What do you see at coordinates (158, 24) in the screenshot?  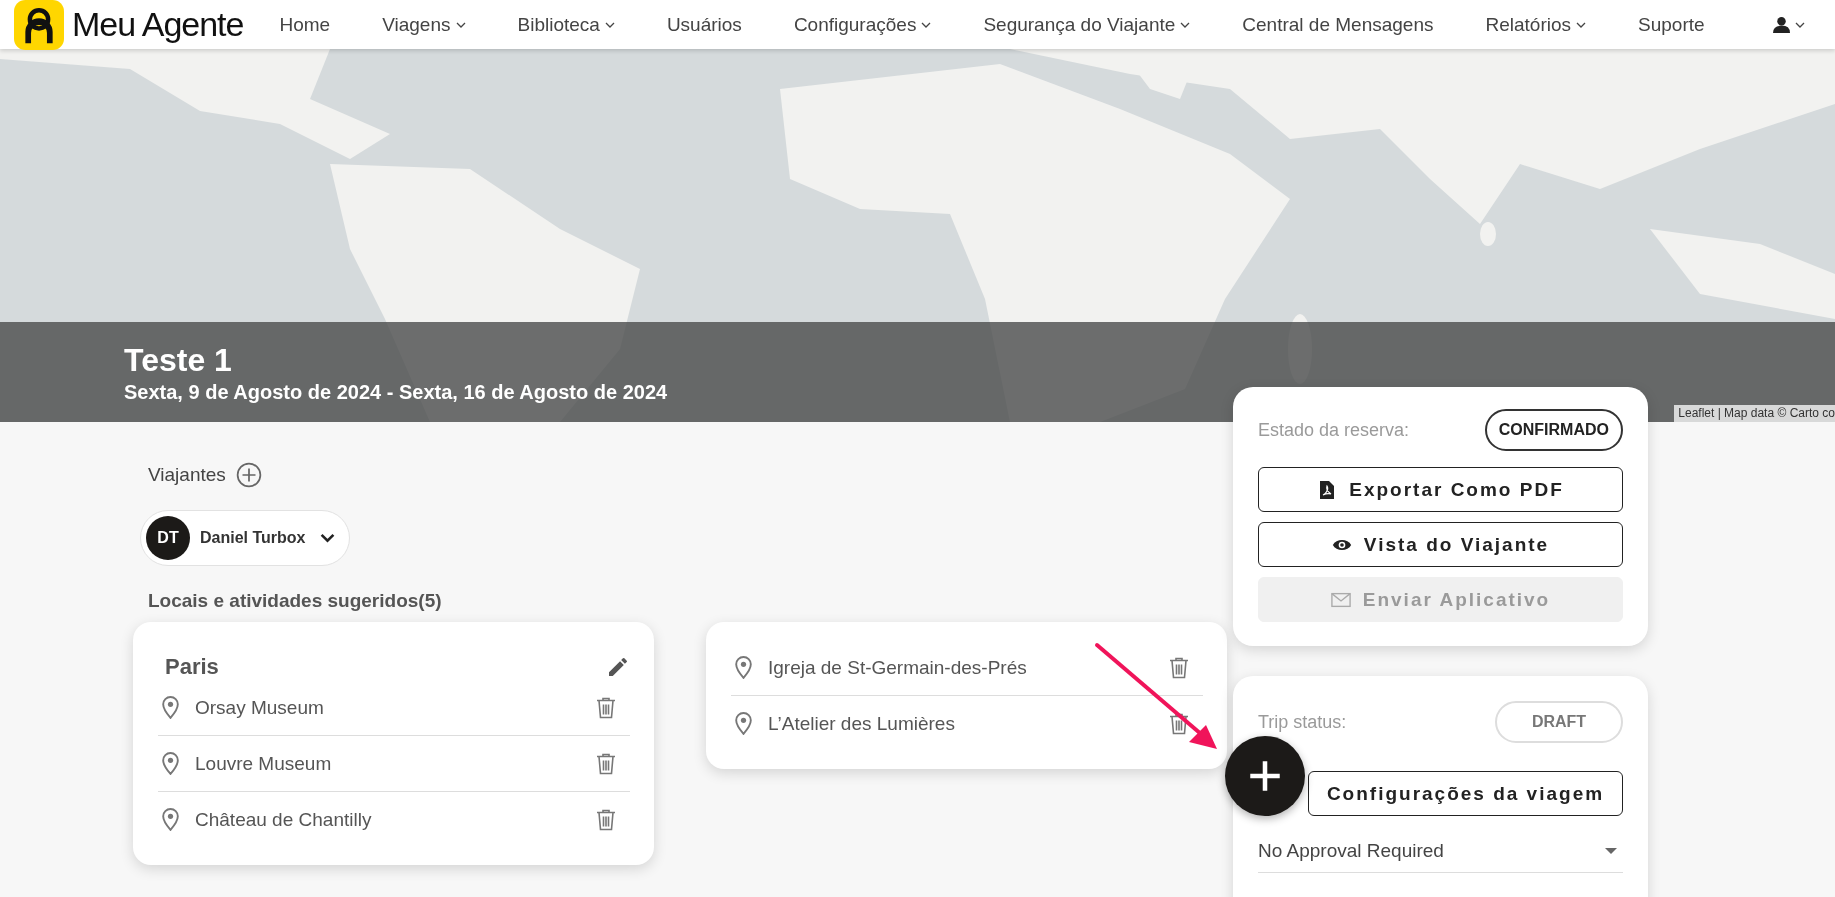 I see `brand-name: Meu Agente` at bounding box center [158, 24].